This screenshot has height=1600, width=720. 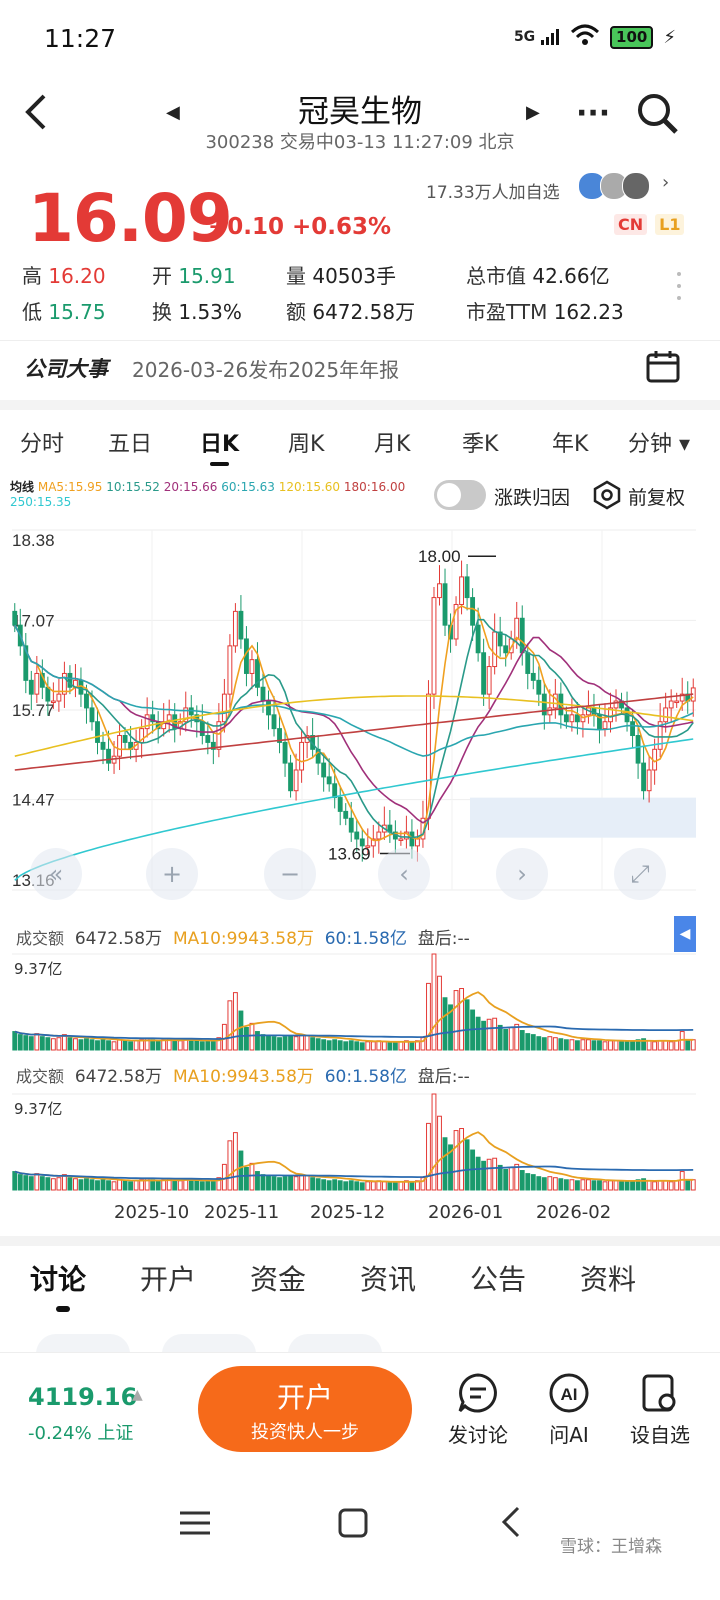 I want to click on zoom-out-icon: −, so click(x=290, y=874).